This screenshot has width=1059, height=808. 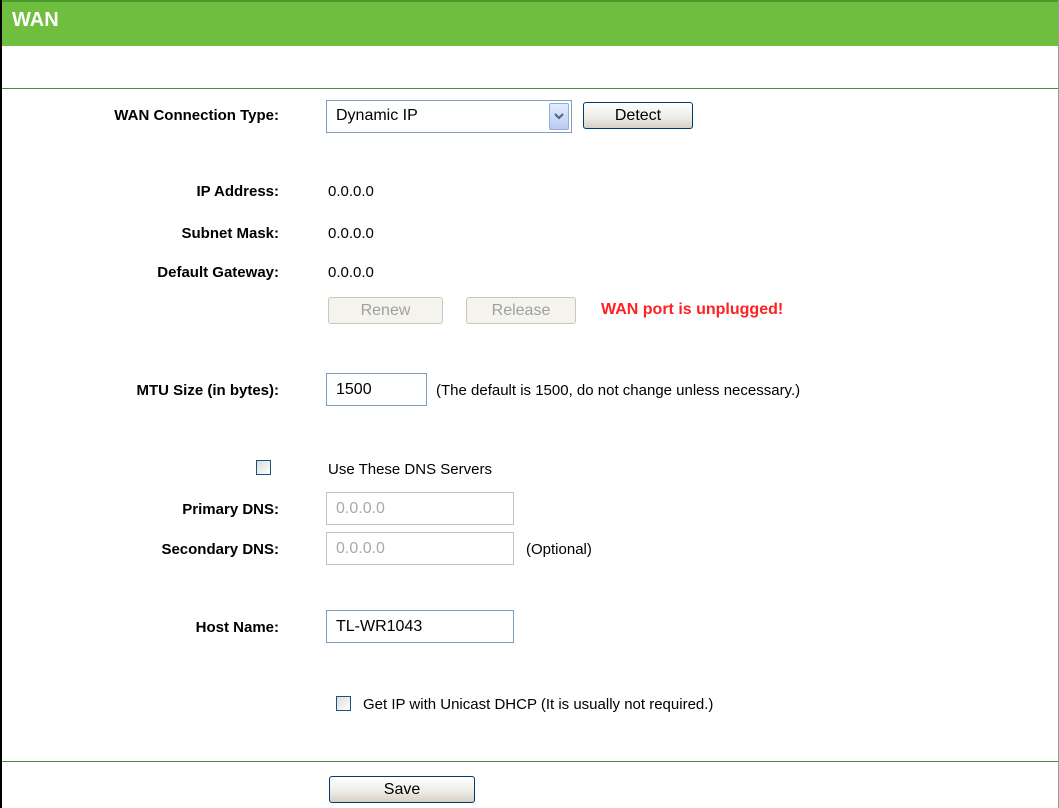 I want to click on connection-type-label: WAN Connection Type:, so click(x=196, y=115).